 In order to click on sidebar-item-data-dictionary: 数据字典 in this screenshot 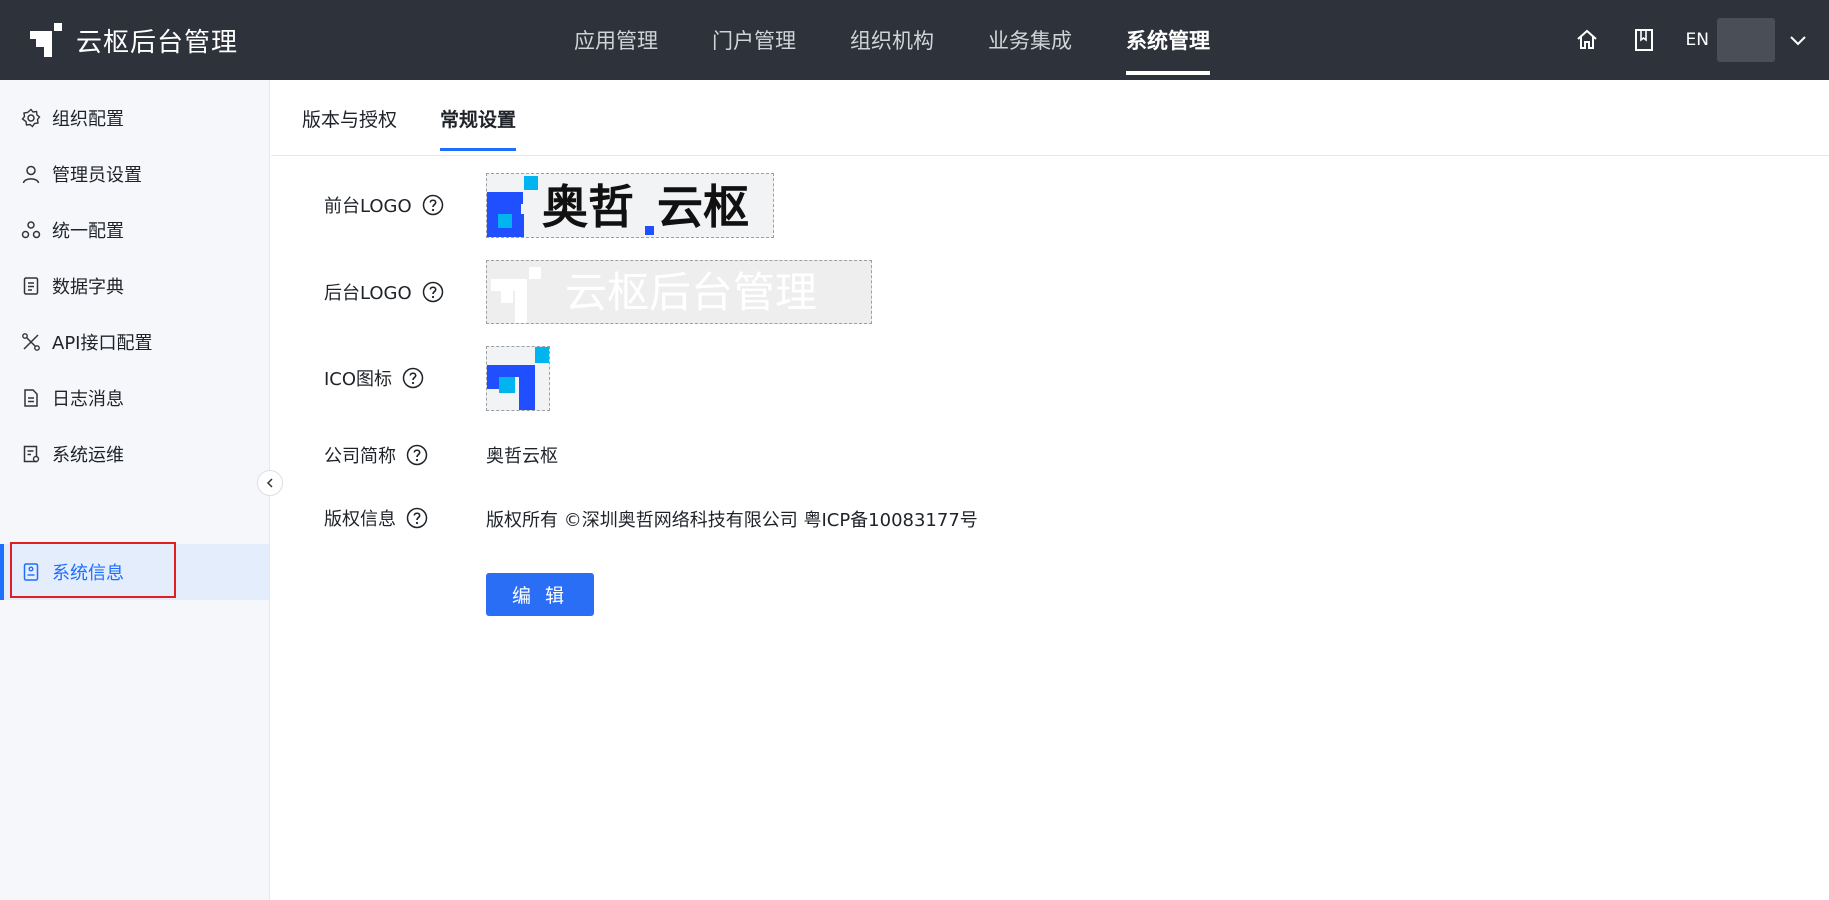, I will do `click(134, 286)`.